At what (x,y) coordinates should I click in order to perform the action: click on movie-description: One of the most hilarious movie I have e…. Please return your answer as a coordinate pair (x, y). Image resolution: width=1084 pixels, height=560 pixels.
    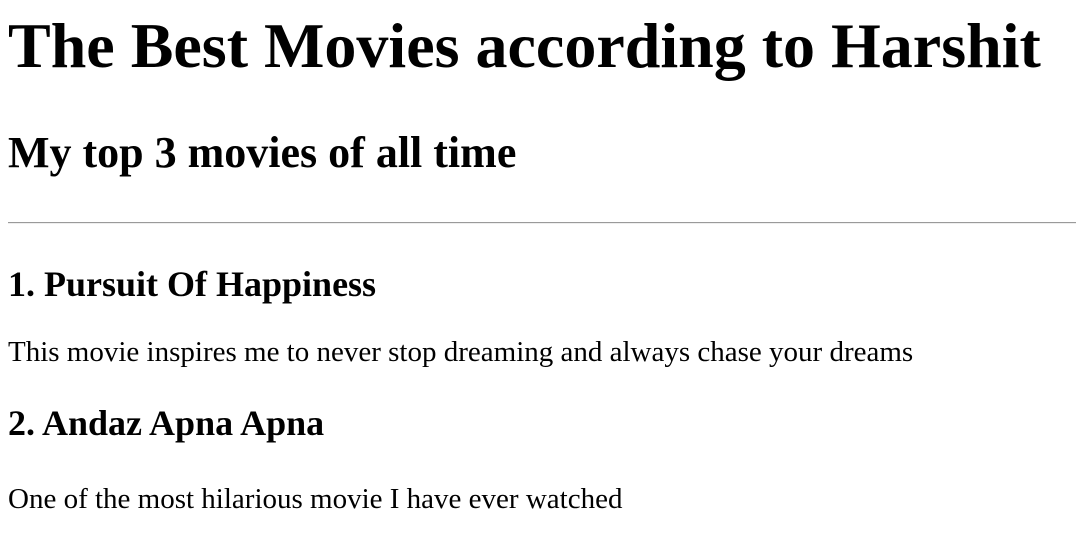
    Looking at the image, I should click on (315, 498).